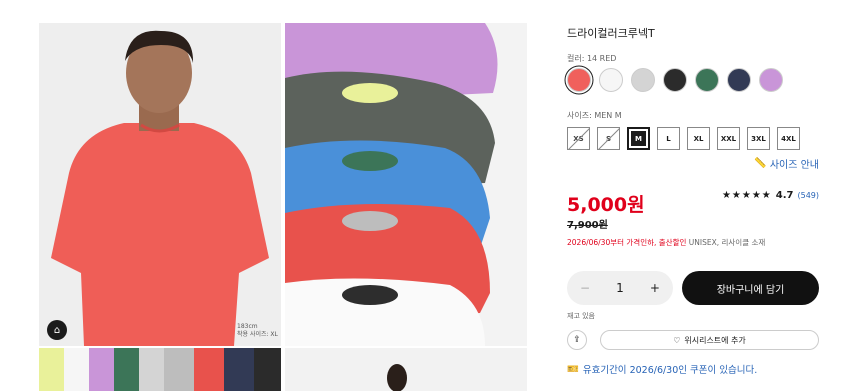 The image size is (850, 391). Describe the element at coordinates (581, 316) in the screenshot. I see `stock-status: 재고 있음` at that location.